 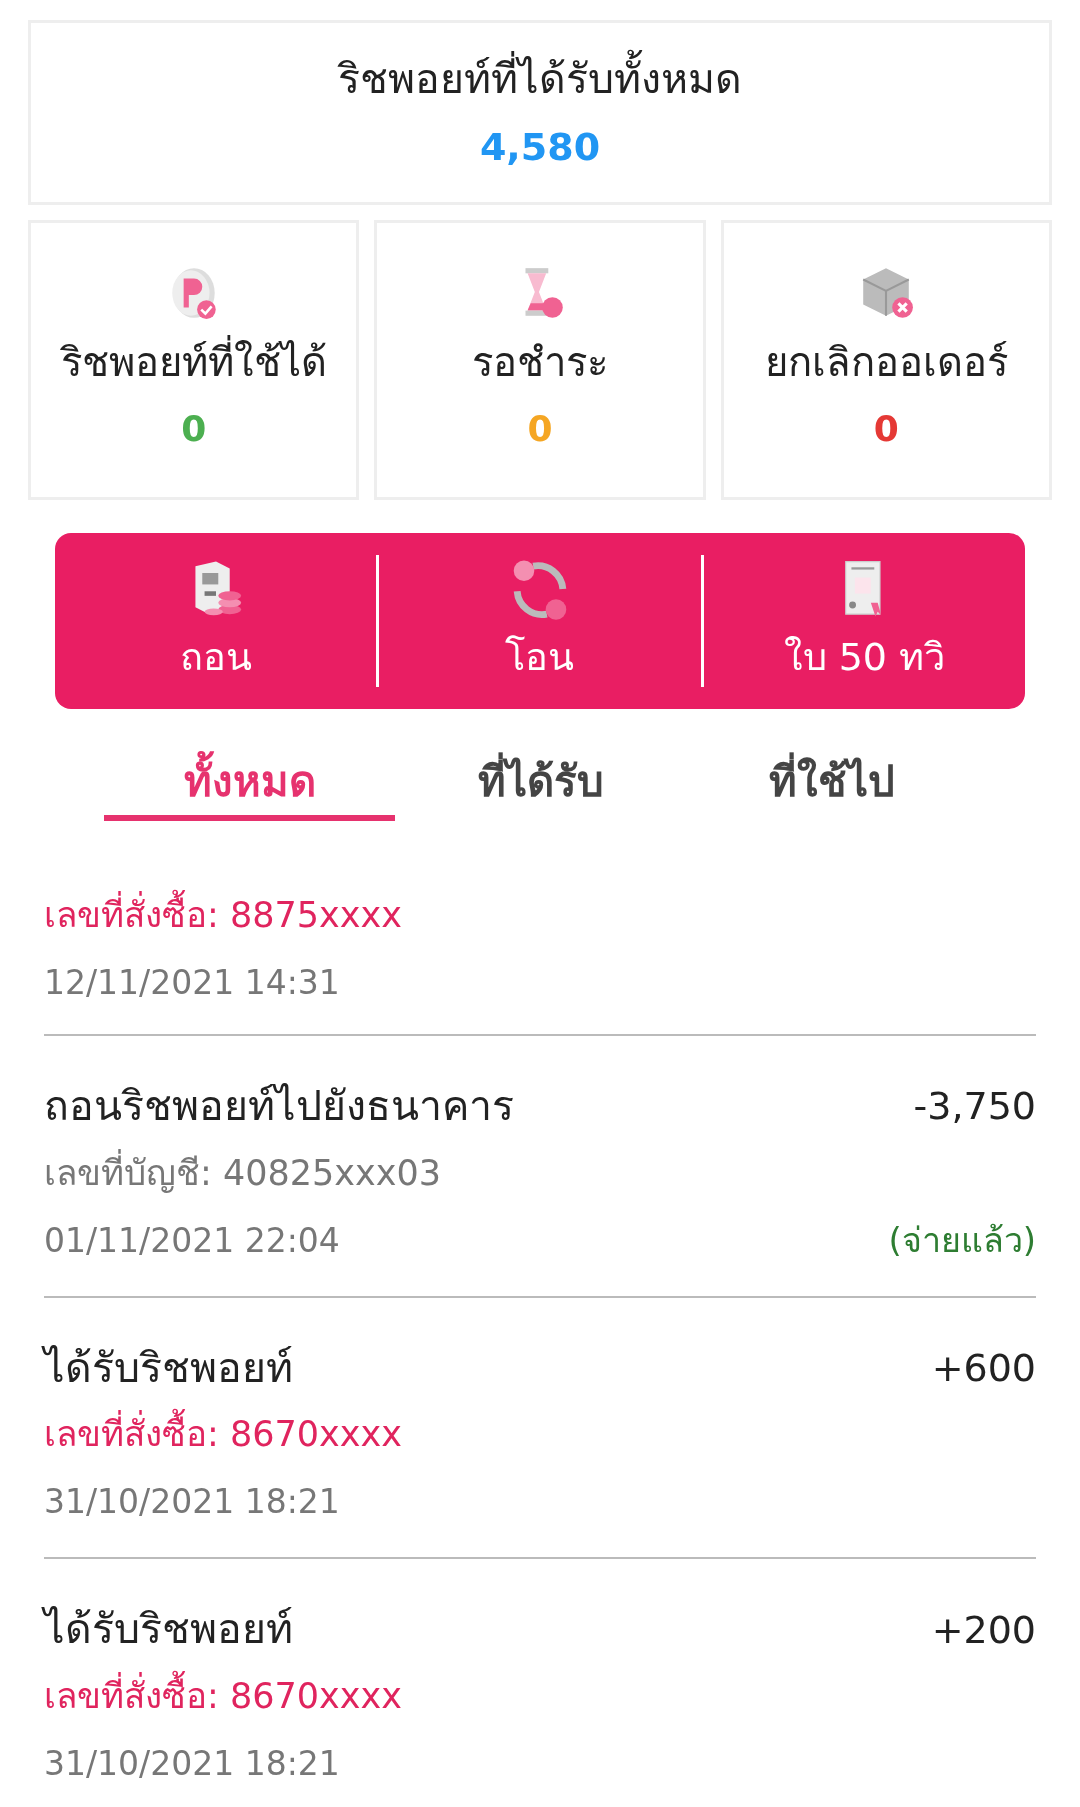 What do you see at coordinates (193, 362) in the screenshot?
I see `stat-label: ริชพอยท์ที่ใช้ได้` at bounding box center [193, 362].